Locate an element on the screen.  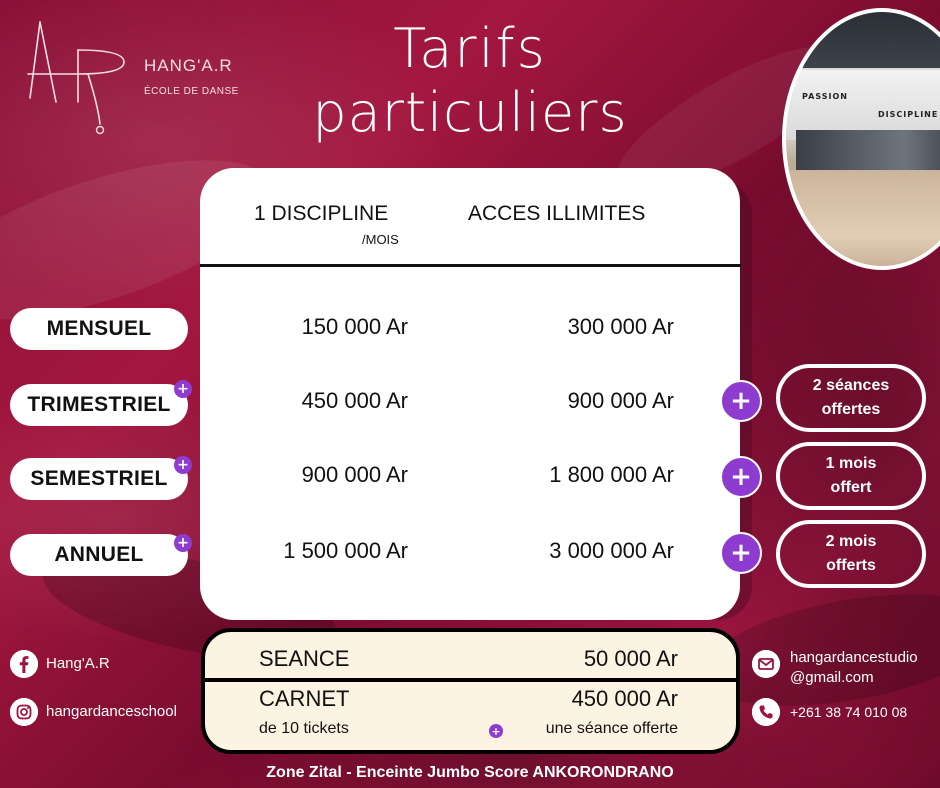
carnet-subtitle: de 10 tickets is located at coordinates (304, 728).